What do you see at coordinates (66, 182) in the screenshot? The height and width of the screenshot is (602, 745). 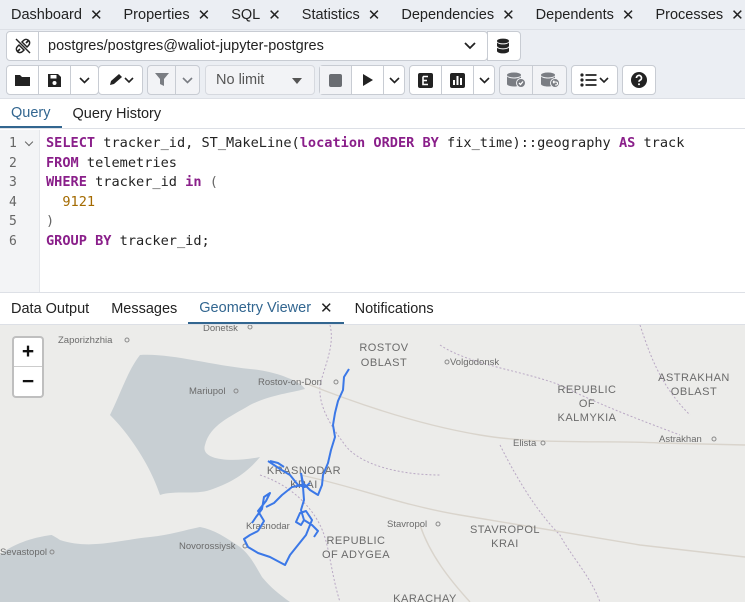 I see `sql-keyword: WHERE` at bounding box center [66, 182].